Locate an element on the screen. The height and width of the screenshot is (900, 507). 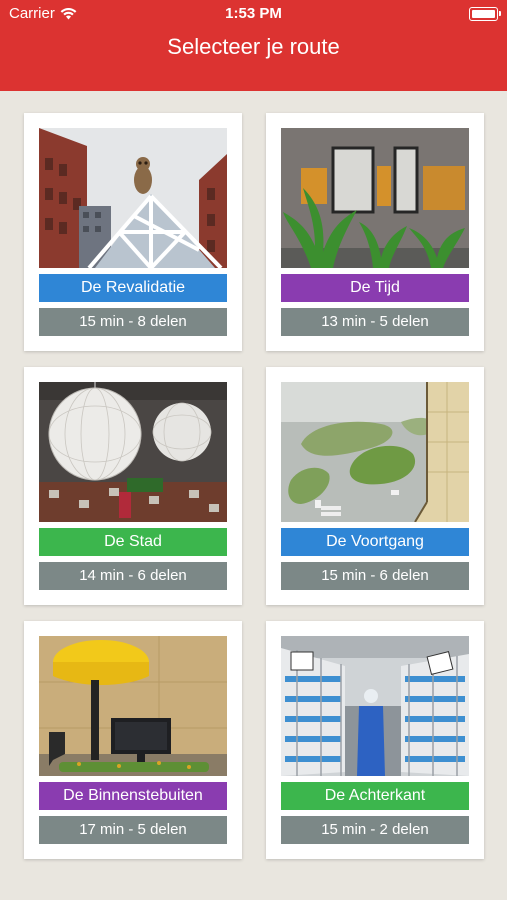
route-card-binnenstebuiten: De Binnenstebuiten 17 min - 5 delen is located at coordinates (133, 740).